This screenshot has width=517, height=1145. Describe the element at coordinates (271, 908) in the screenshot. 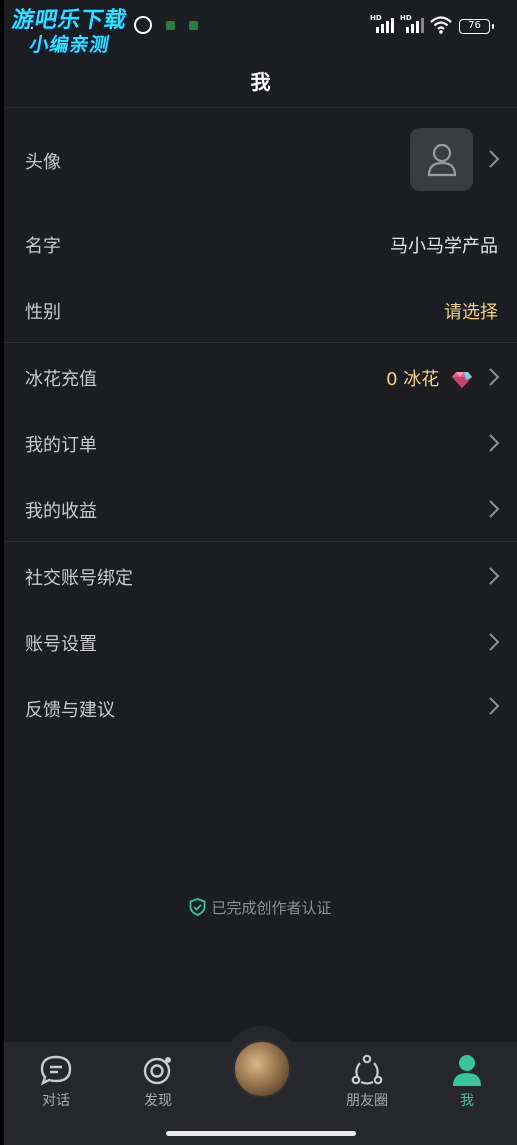

I see `certification-text: 已完成创作者认证` at that location.